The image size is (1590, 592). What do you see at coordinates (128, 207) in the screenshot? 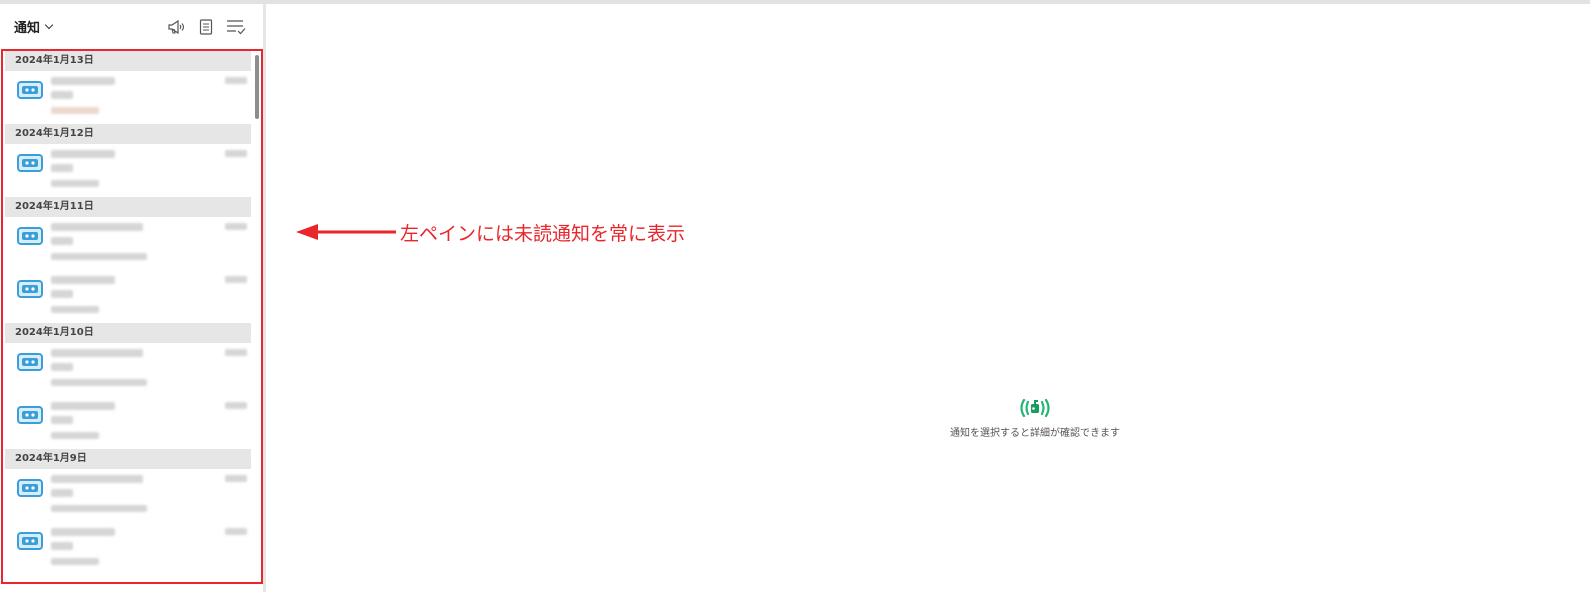
I see `date-header: 2024年1月11日` at bounding box center [128, 207].